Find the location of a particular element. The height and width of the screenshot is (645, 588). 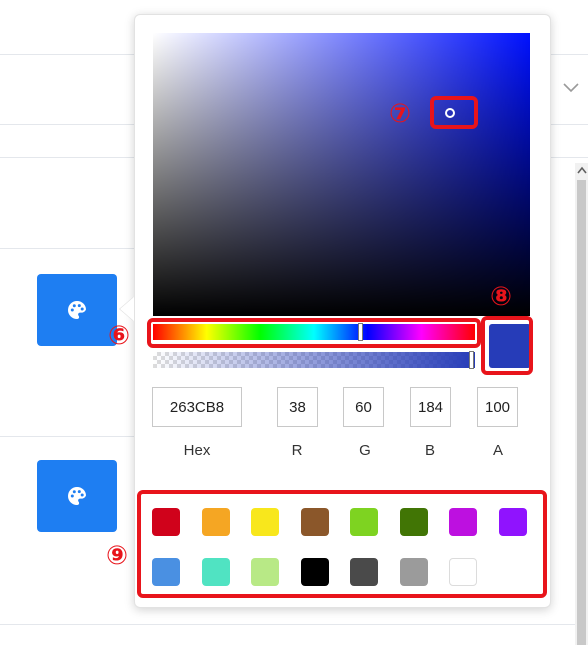

alpha-input is located at coordinates (497, 407).